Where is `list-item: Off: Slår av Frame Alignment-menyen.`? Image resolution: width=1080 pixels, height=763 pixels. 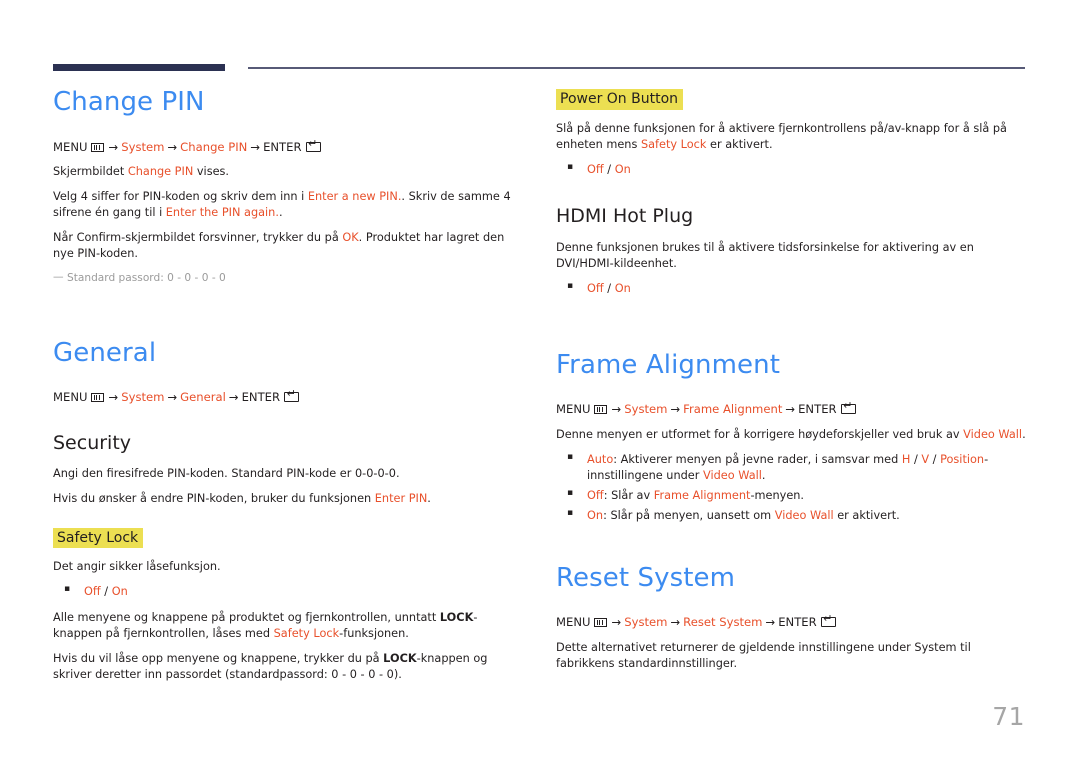
list-item: Off: Slår av Frame Alignment-menyen. is located at coordinates (791, 495).